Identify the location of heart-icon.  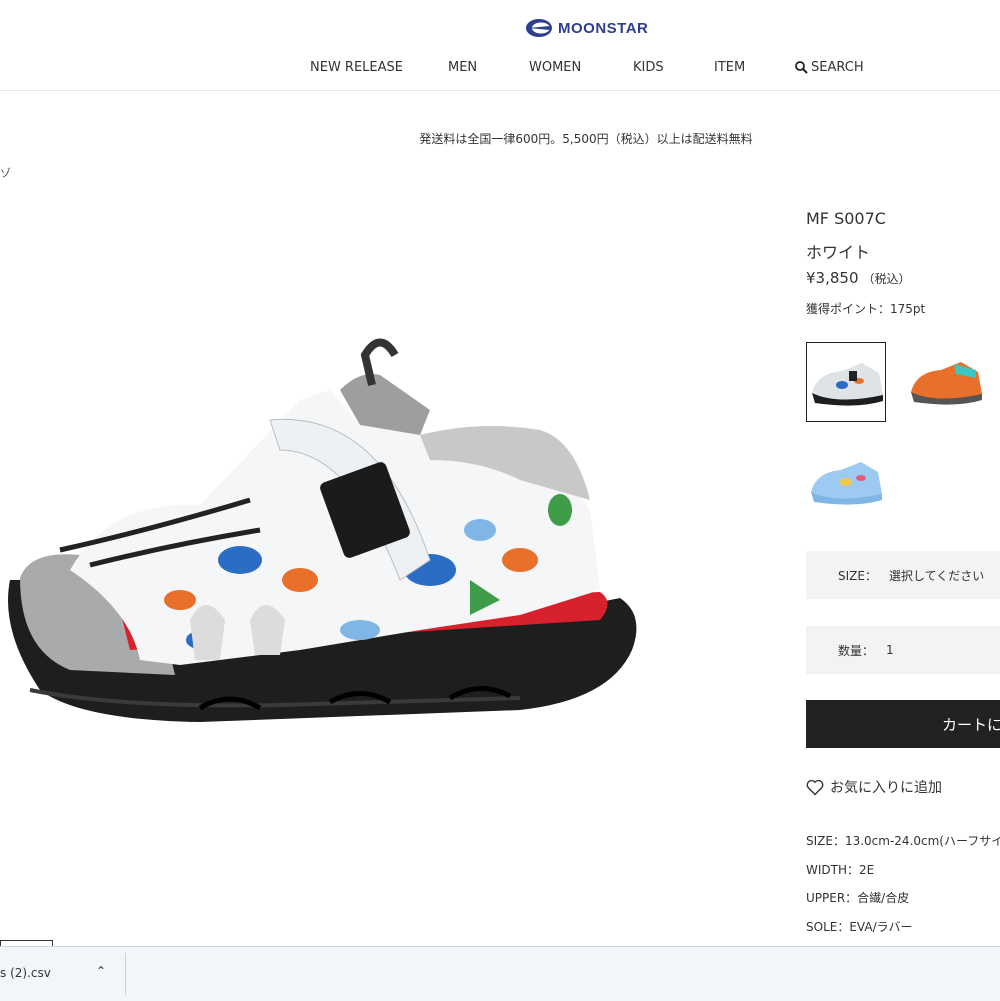
(815, 787).